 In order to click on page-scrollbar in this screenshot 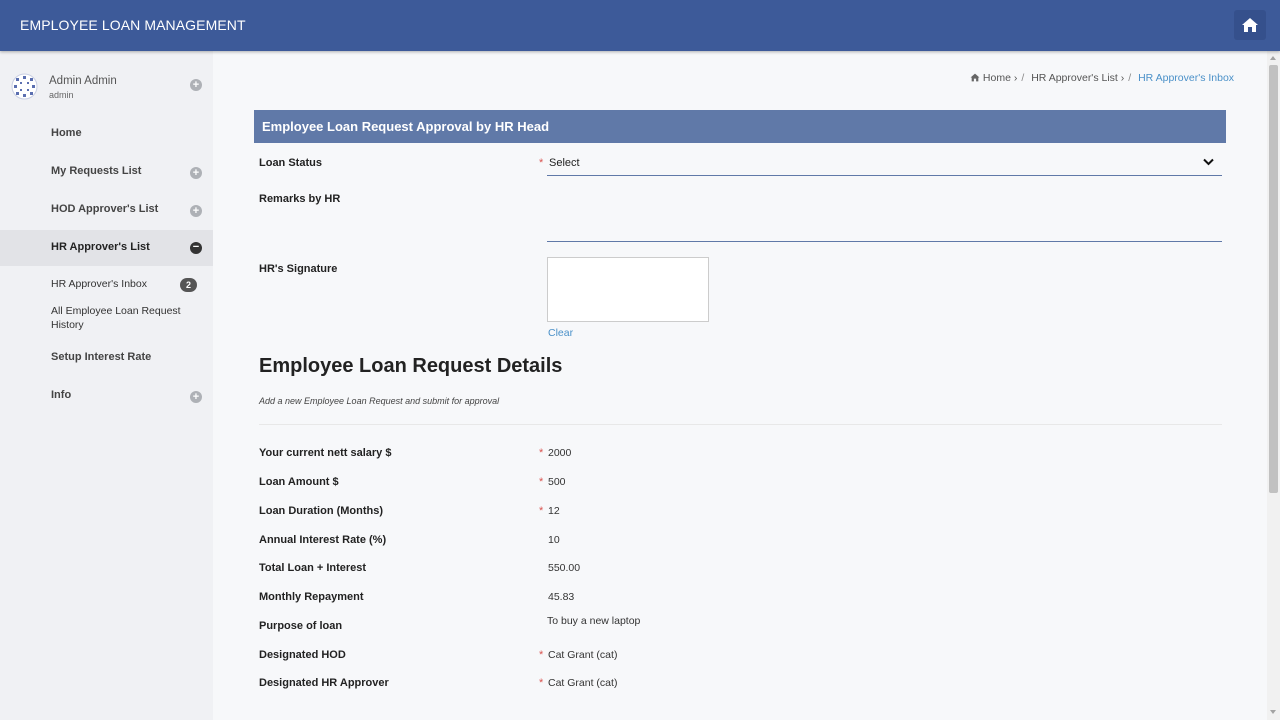, I will do `click(1273, 385)`.